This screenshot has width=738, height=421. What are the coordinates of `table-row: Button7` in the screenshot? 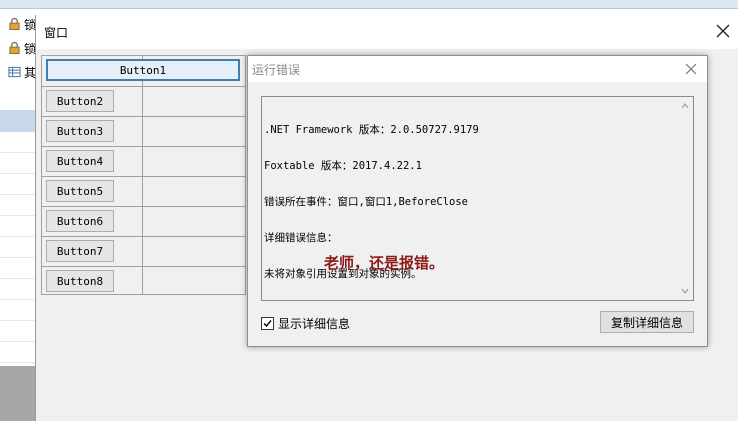 It's located at (143, 251).